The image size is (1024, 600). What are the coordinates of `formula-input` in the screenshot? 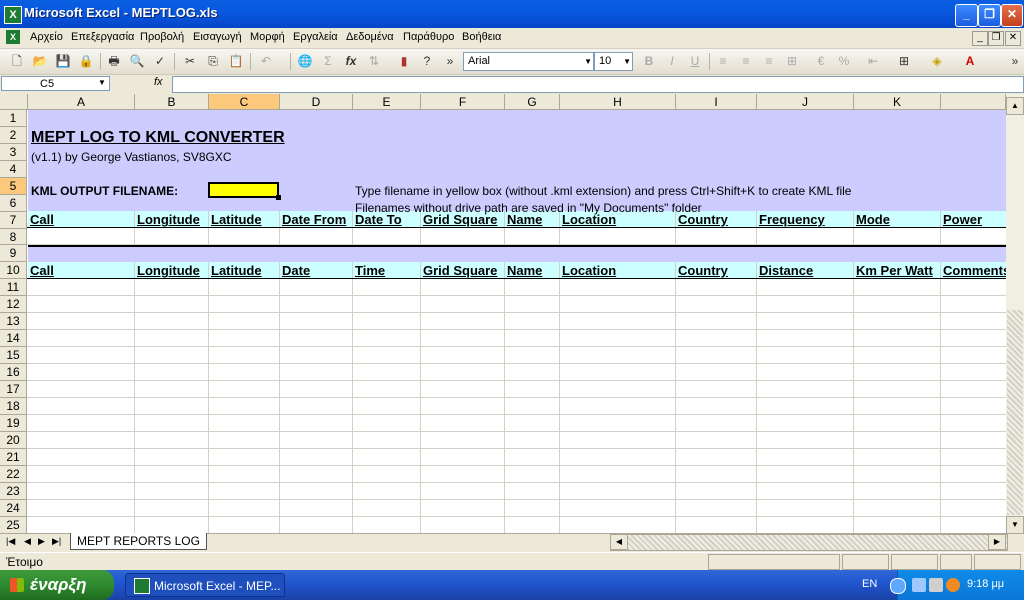 It's located at (598, 84).